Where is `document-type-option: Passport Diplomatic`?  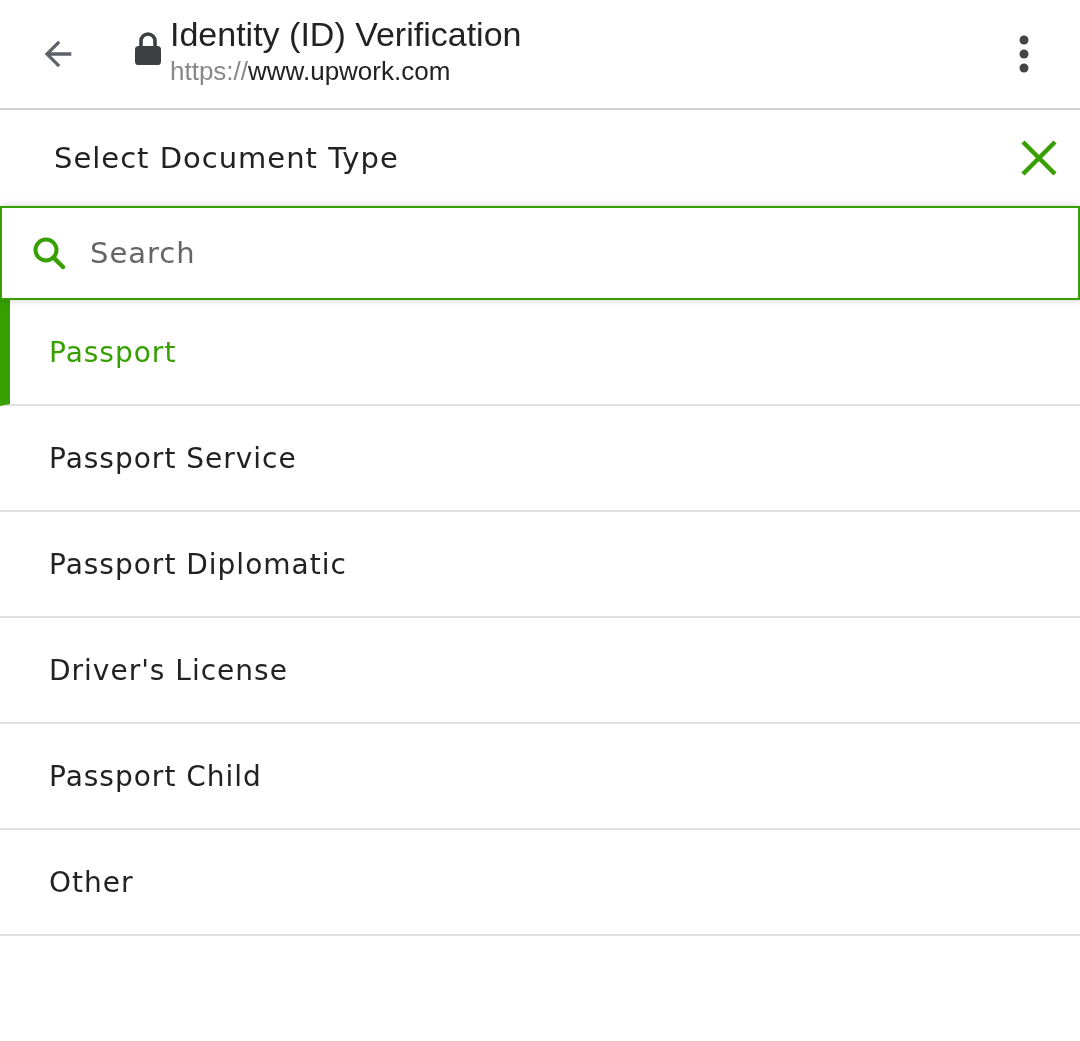 document-type-option: Passport Diplomatic is located at coordinates (540, 565).